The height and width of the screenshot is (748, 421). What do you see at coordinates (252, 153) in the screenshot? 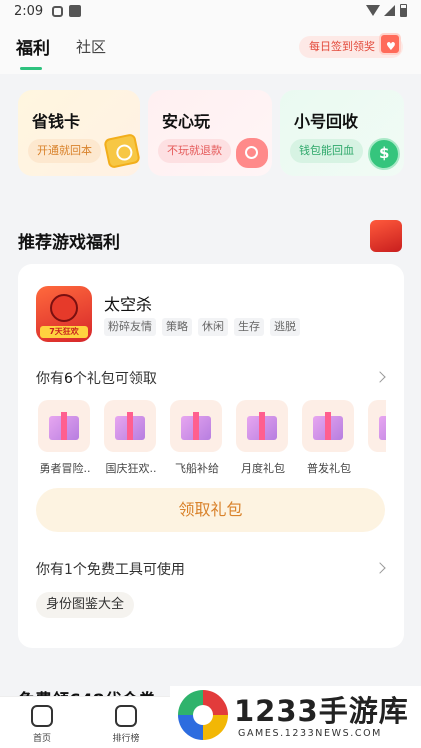
I see `ok-hand-icon` at bounding box center [252, 153].